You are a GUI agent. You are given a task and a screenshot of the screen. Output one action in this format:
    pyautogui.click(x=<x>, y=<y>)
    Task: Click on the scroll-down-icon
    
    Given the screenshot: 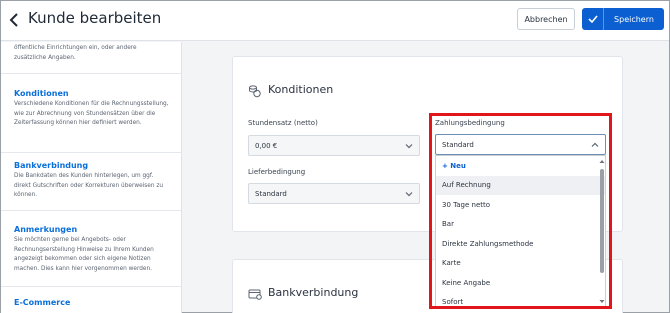 What is the action you would take?
    pyautogui.click(x=602, y=301)
    